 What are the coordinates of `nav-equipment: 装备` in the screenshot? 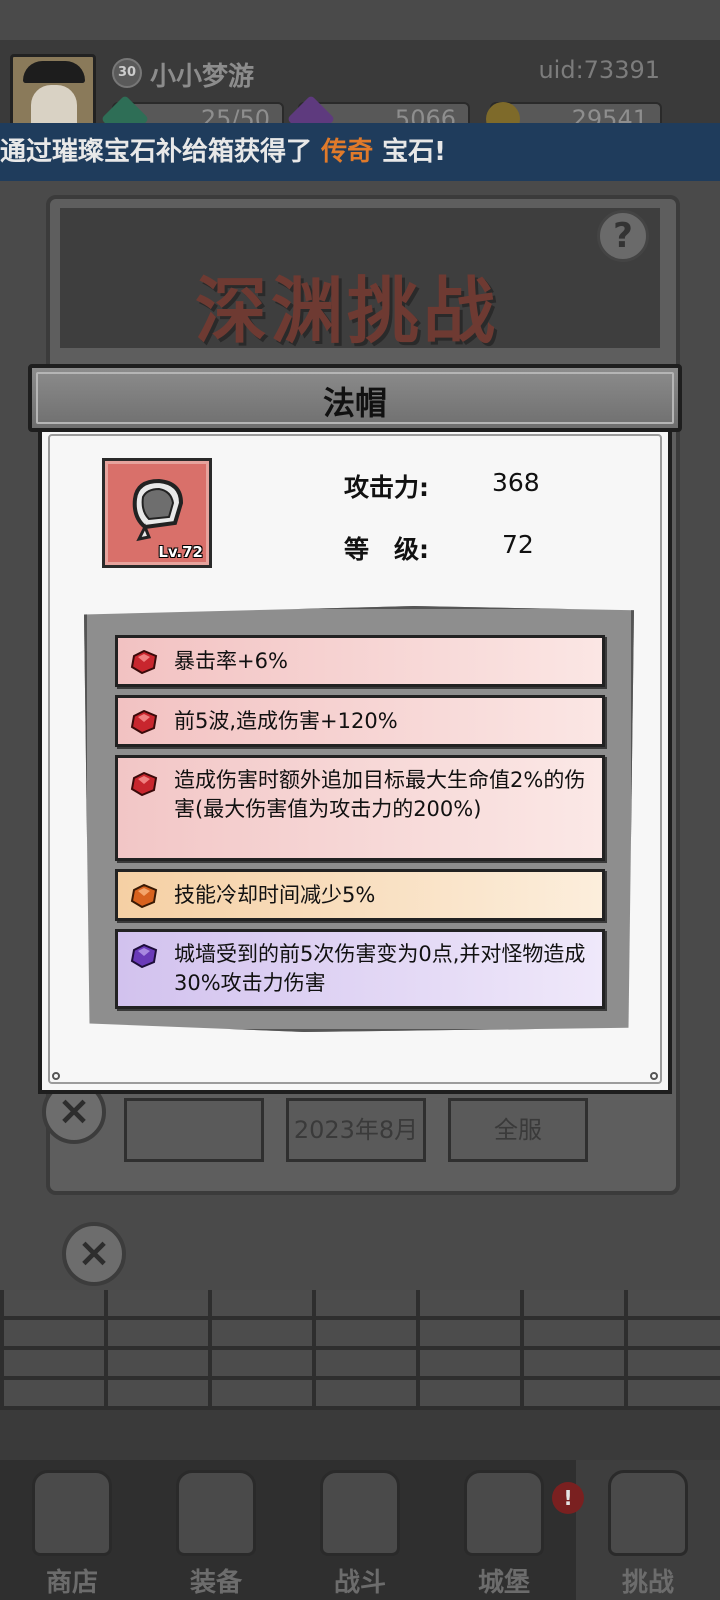 It's located at (216, 1530).